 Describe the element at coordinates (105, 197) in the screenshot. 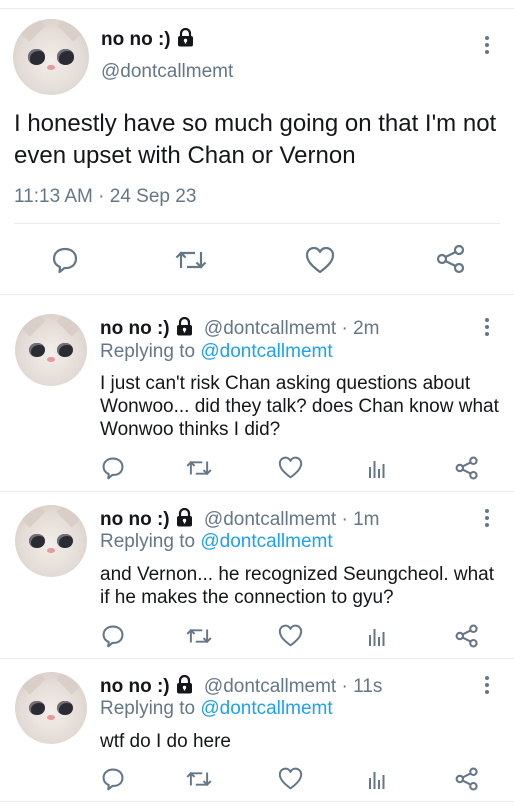

I see `timestamp: 11:13 AM · 24 Sep 23` at that location.